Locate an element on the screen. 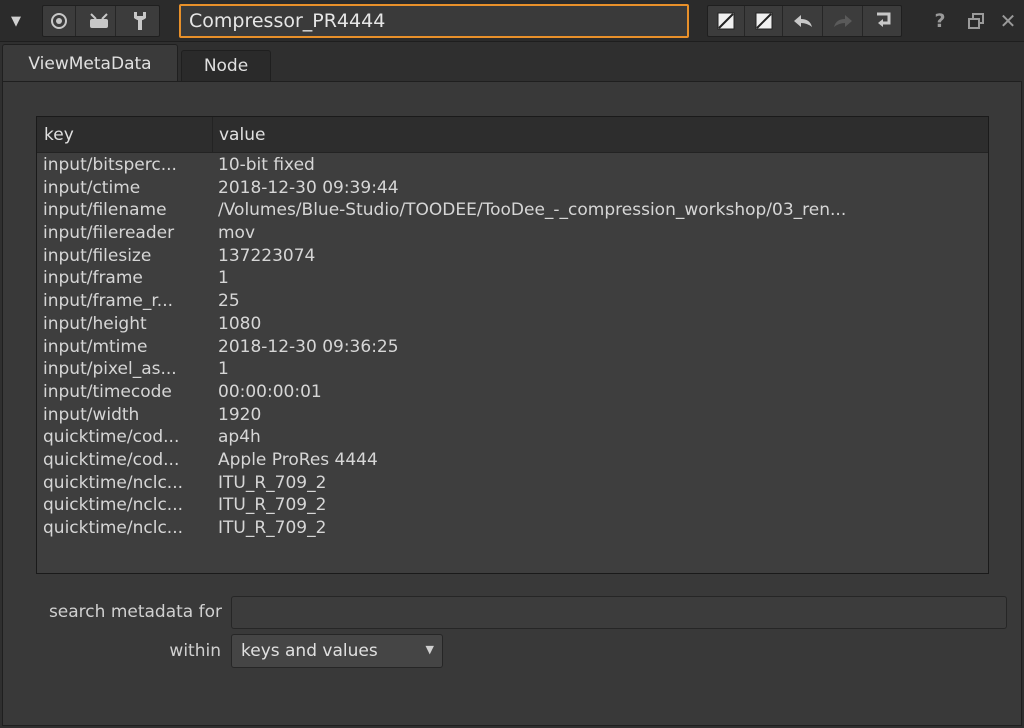 The height and width of the screenshot is (728, 1024). table-row: input/bitsperc... 10-bit fixed is located at coordinates (512, 165).